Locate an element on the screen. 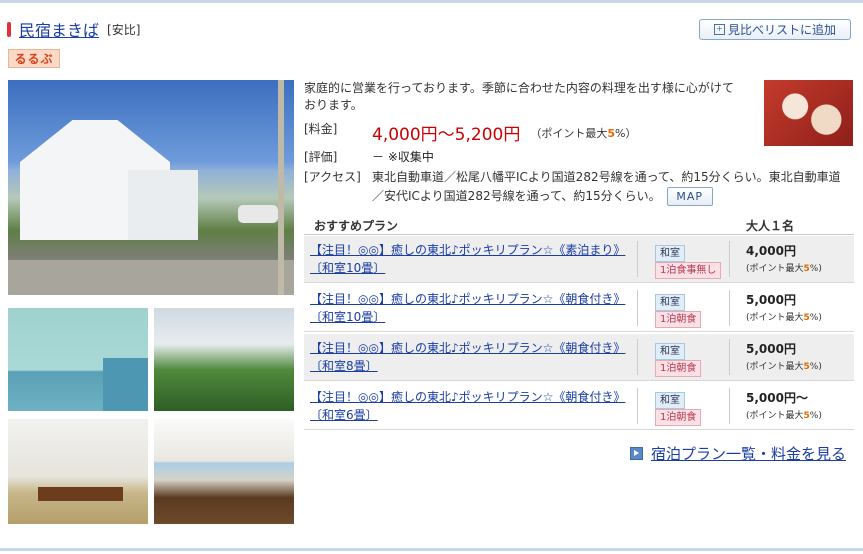  plan-price: 5,000円〜 is located at coordinates (777, 398).